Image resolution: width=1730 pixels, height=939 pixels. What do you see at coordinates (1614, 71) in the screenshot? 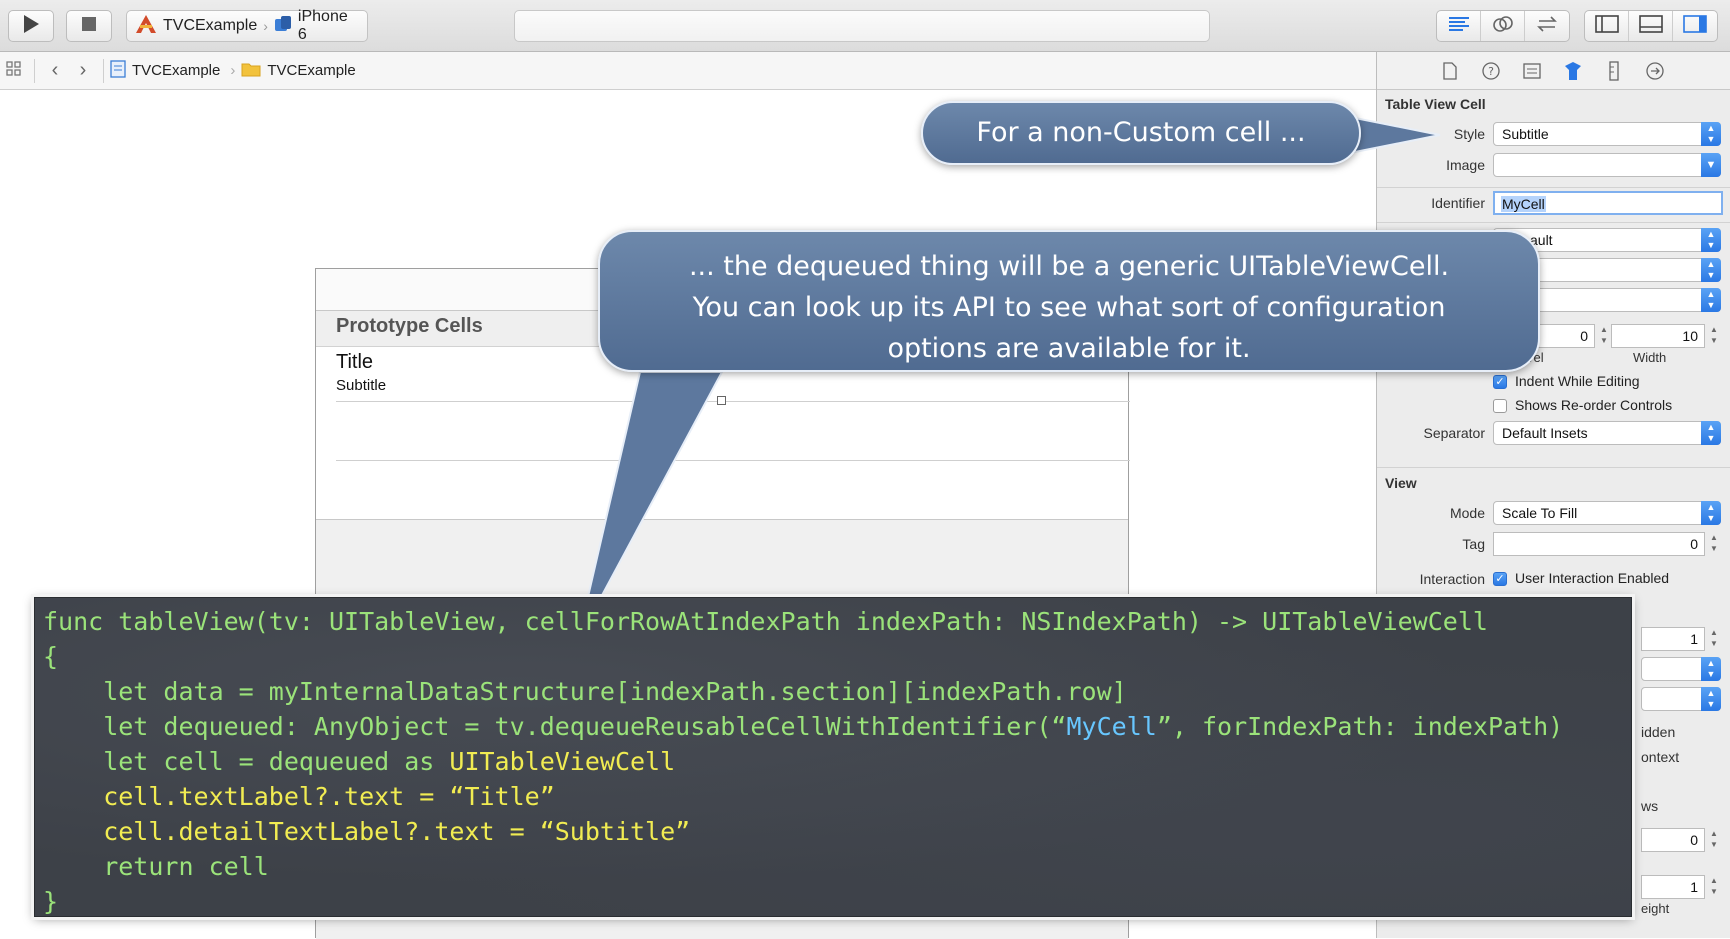
I see `size-inspector-tab` at bounding box center [1614, 71].